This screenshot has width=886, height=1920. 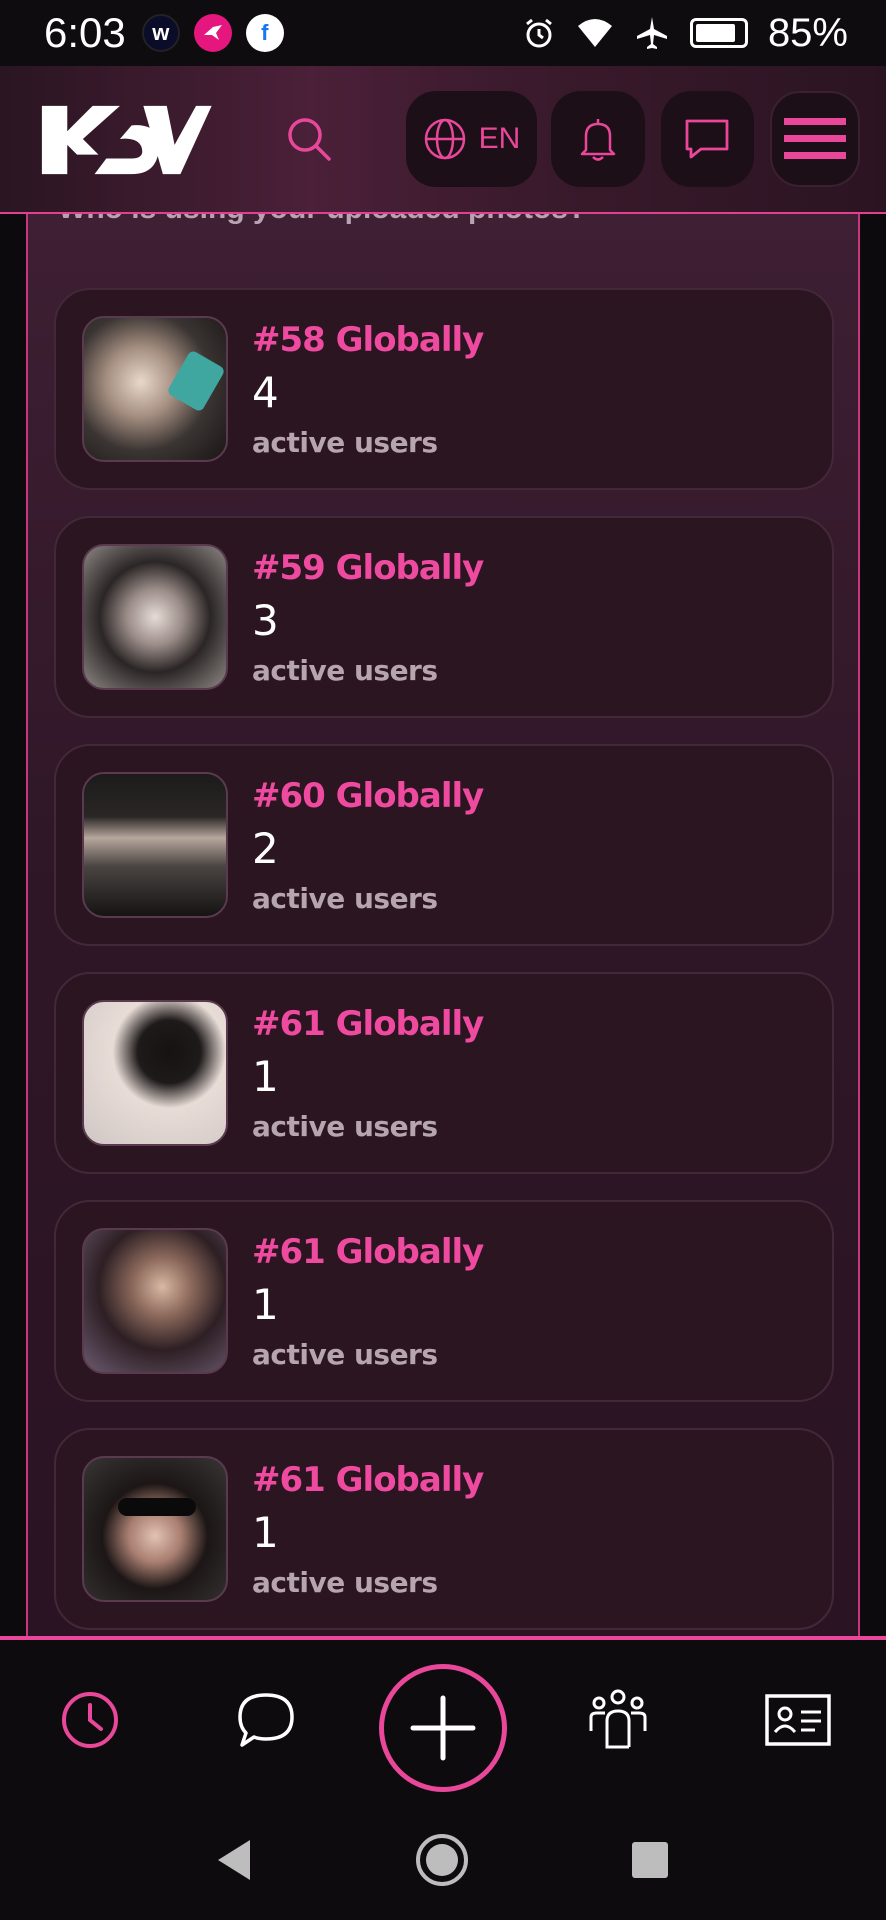 I want to click on chat-bubble-icon, so click(x=266, y=1720).